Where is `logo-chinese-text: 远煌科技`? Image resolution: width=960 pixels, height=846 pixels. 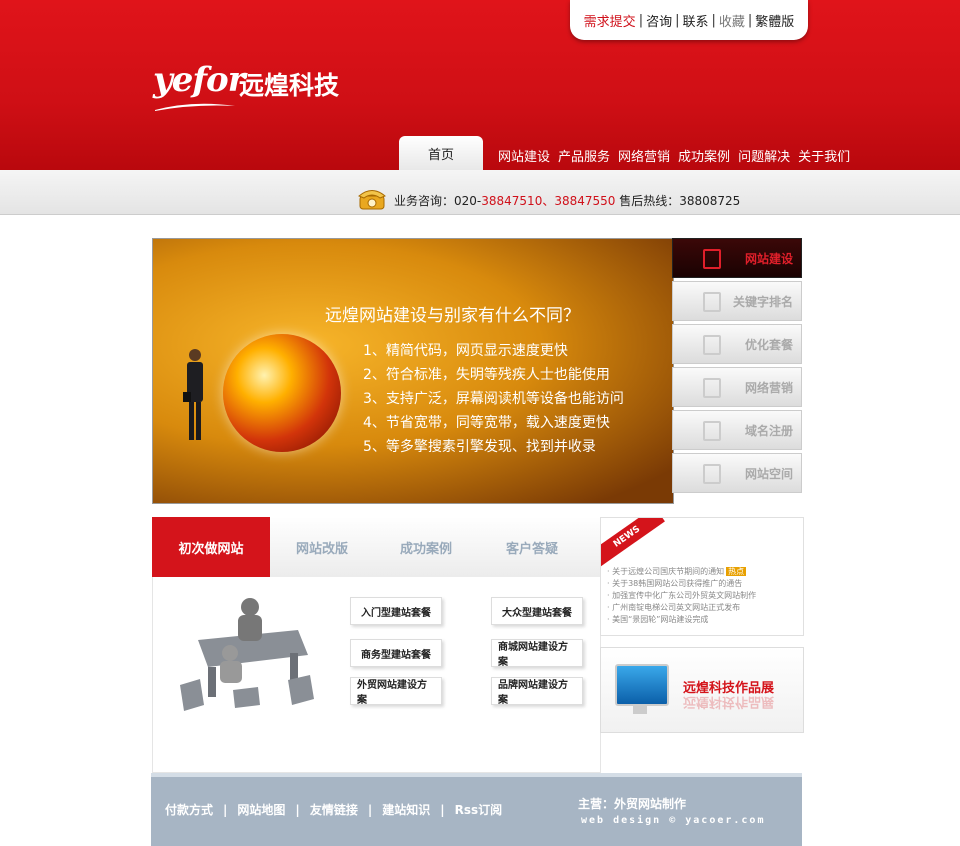 logo-chinese-text: 远煌科技 is located at coordinates (289, 85).